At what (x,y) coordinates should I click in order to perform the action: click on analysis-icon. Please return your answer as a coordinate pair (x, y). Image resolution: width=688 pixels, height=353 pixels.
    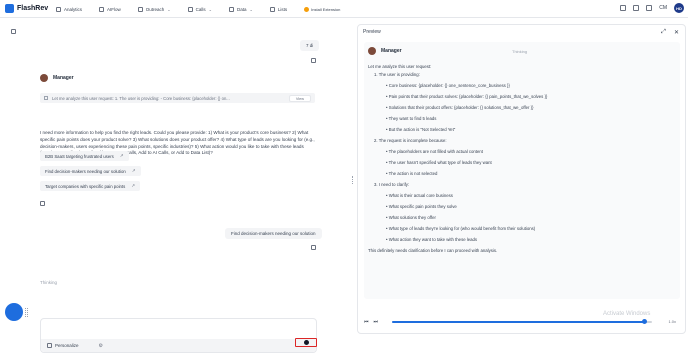
    Looking at the image, I should click on (46, 98).